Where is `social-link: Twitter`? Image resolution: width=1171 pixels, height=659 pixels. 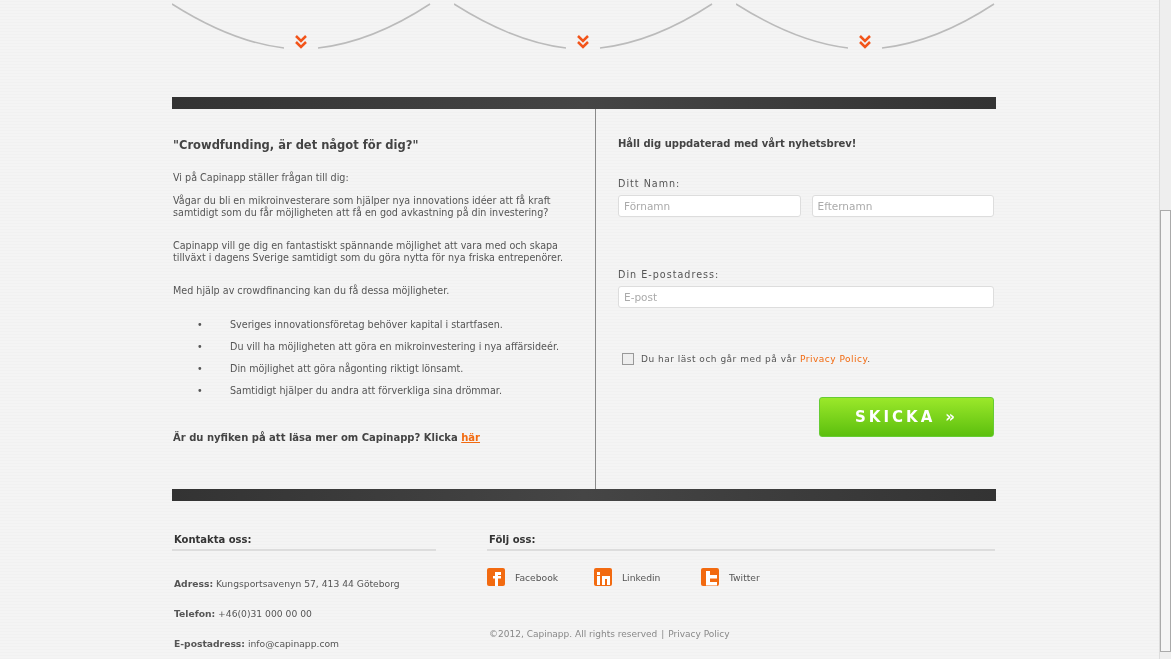
social-link: Twitter is located at coordinates (744, 577).